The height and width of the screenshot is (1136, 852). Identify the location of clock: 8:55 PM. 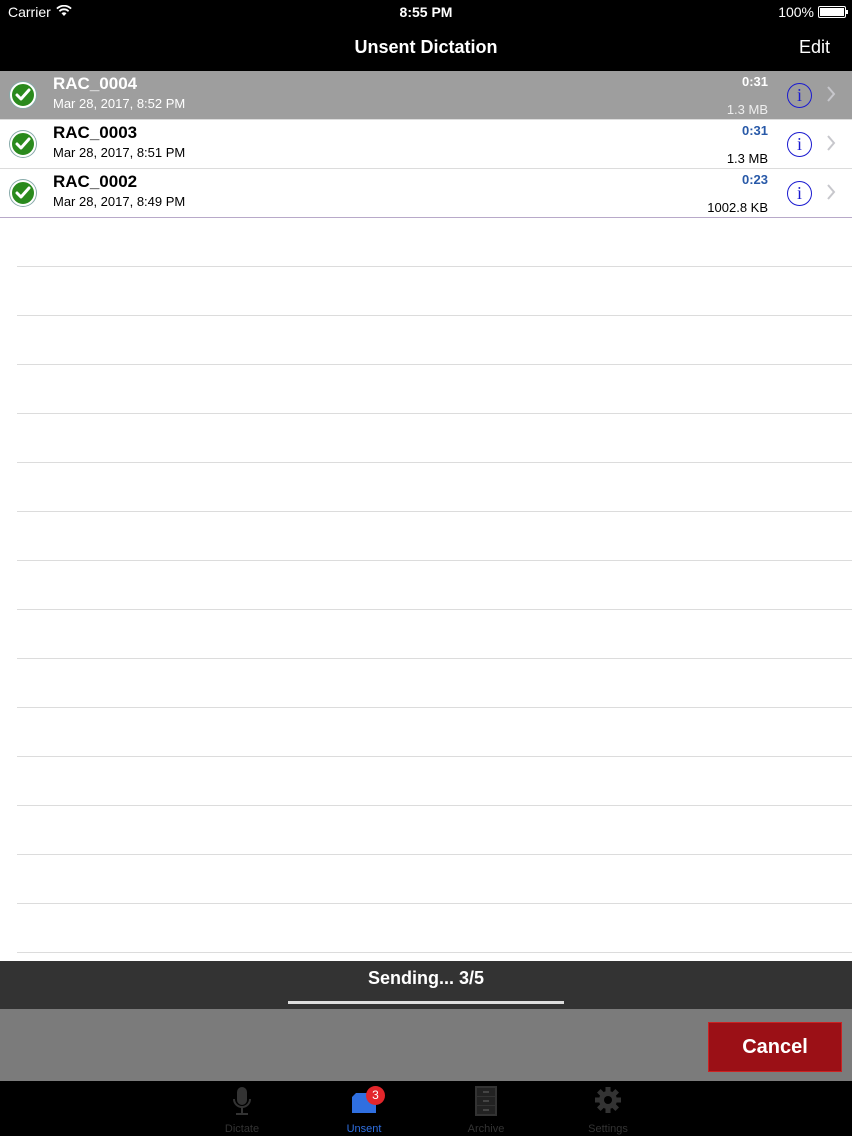
(426, 12).